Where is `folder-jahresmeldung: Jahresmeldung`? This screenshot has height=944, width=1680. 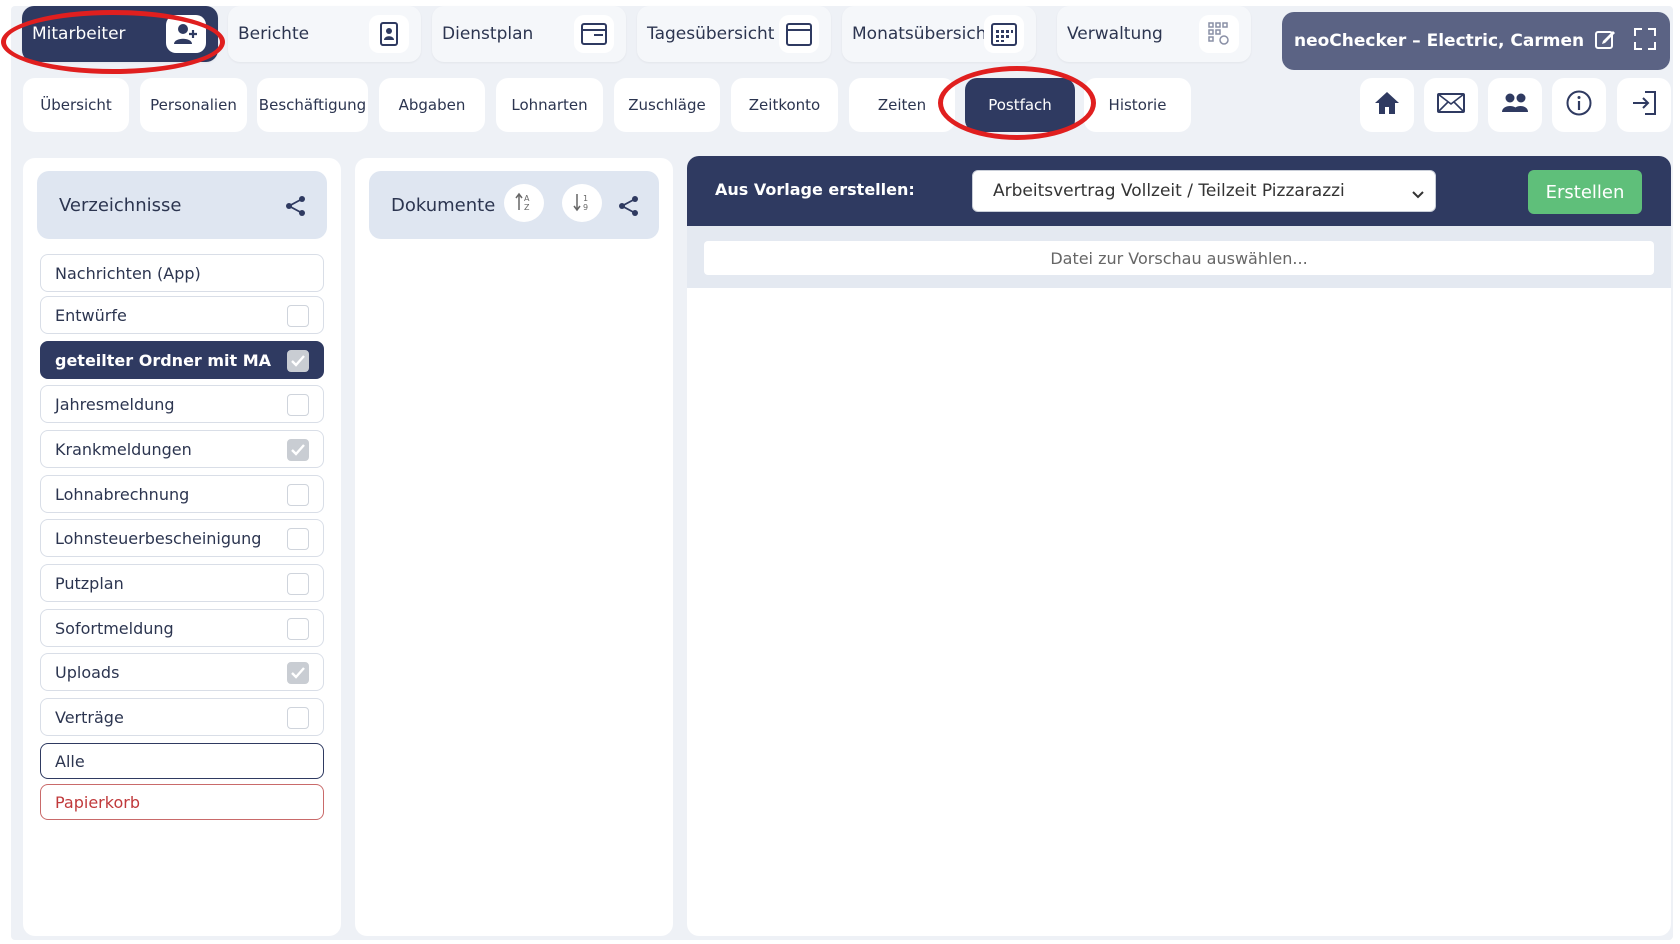
folder-jahresmeldung: Jahresmeldung is located at coordinates (182, 404).